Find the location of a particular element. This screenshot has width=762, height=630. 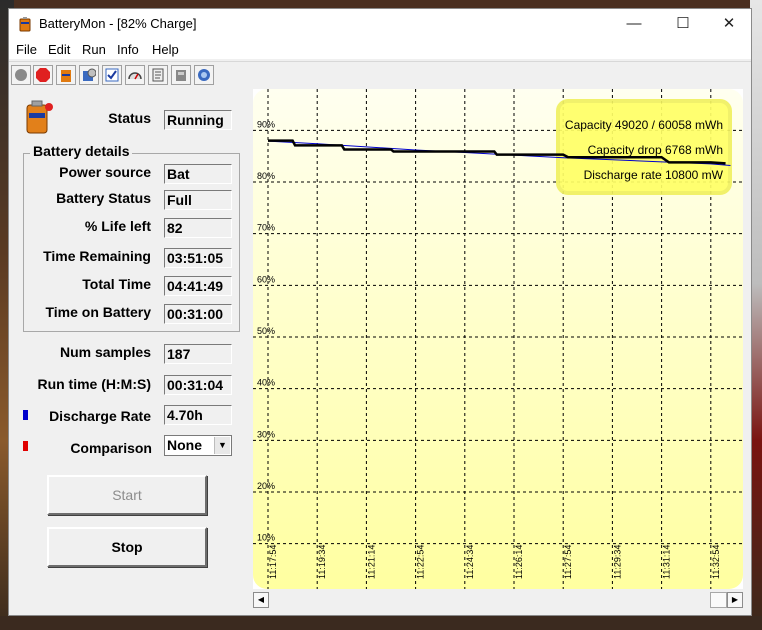

power-source-label: Power source is located at coordinates (105, 172).